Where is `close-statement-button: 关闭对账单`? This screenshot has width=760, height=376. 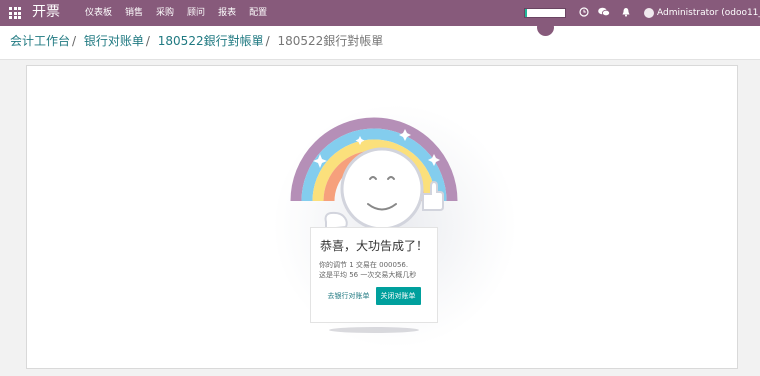
close-statement-button: 关闭对账单 is located at coordinates (398, 296).